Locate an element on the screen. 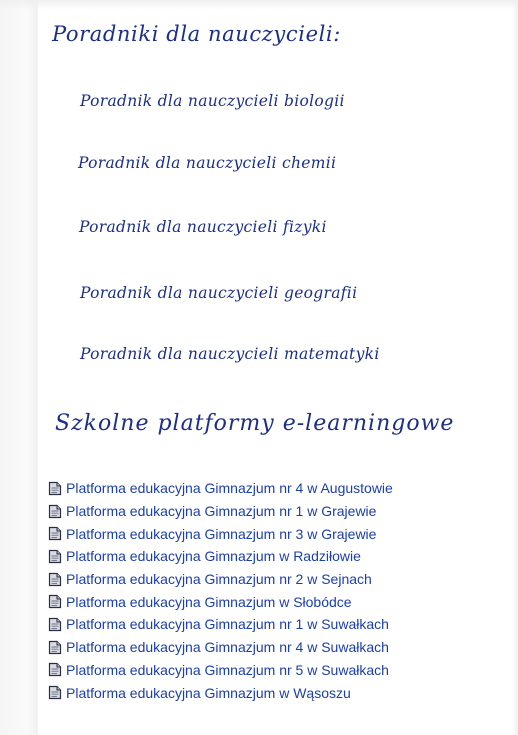 The image size is (518, 735). list-item: Platforma edukacyjna Gimnazjum w Wąsoszu is located at coordinates (220, 692).